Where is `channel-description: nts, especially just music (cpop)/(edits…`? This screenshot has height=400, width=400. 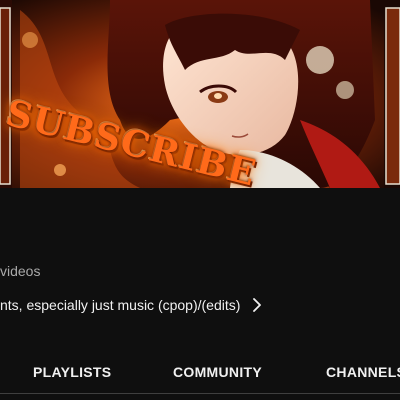
channel-description: nts, especially just music (cpop)/(edits… is located at coordinates (120, 305).